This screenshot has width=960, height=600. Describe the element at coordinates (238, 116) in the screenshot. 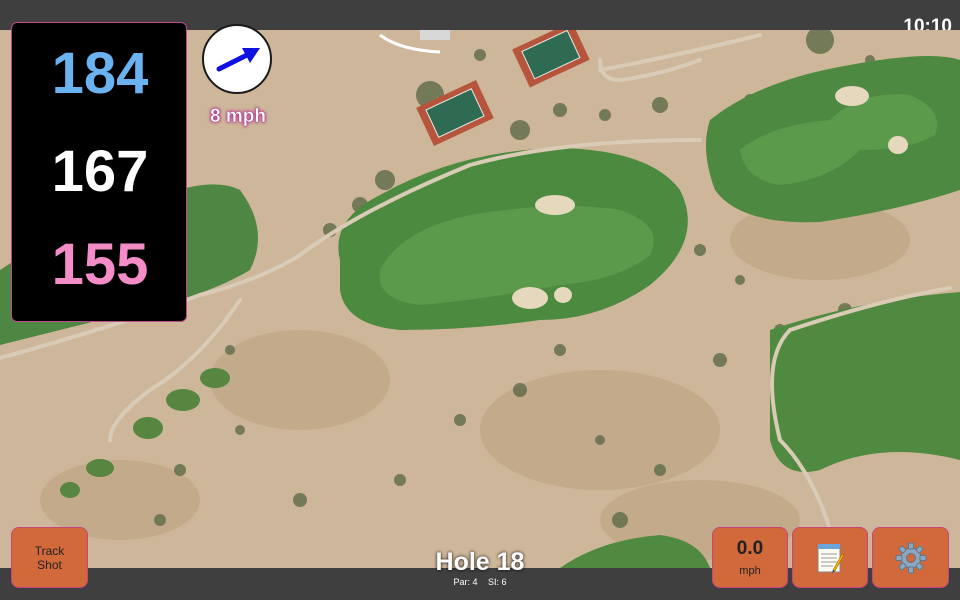

I see `wind-speed: 8 mph` at that location.